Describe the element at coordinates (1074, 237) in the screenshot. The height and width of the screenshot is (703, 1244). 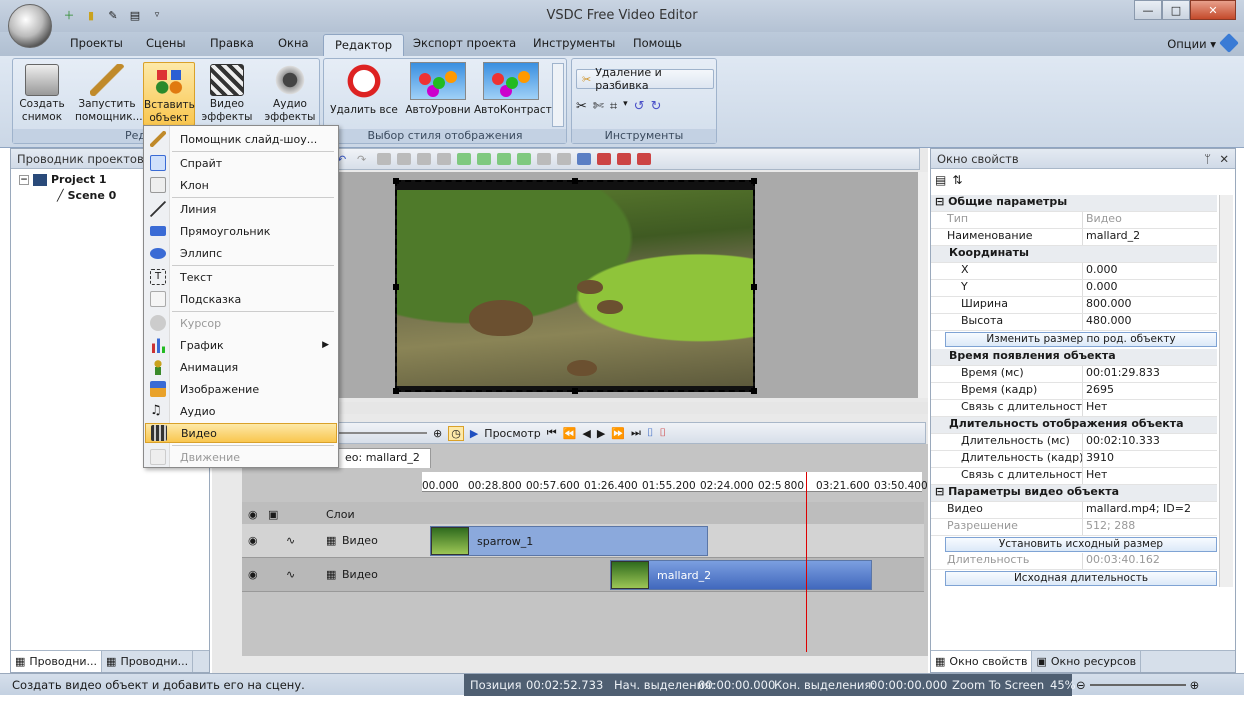
I see `prop-name: Наименование mallard_2` at that location.